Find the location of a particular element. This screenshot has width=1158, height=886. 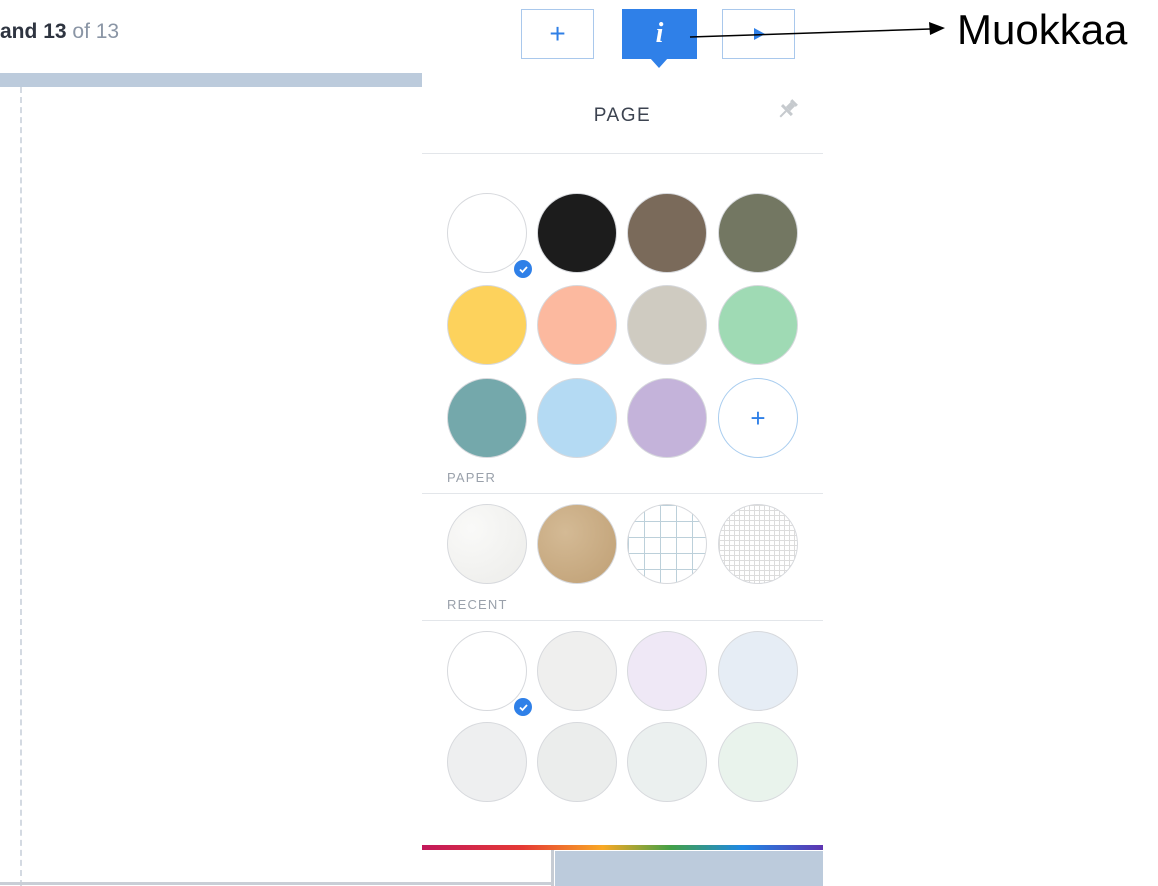

add-custom-color-button: + is located at coordinates (758, 418).